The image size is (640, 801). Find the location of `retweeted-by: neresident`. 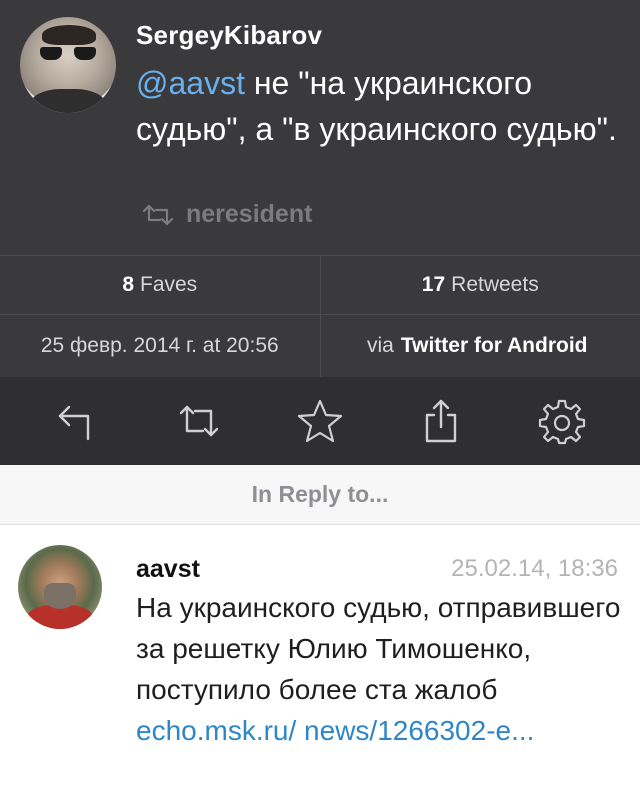

retweeted-by: neresident is located at coordinates (226, 214).